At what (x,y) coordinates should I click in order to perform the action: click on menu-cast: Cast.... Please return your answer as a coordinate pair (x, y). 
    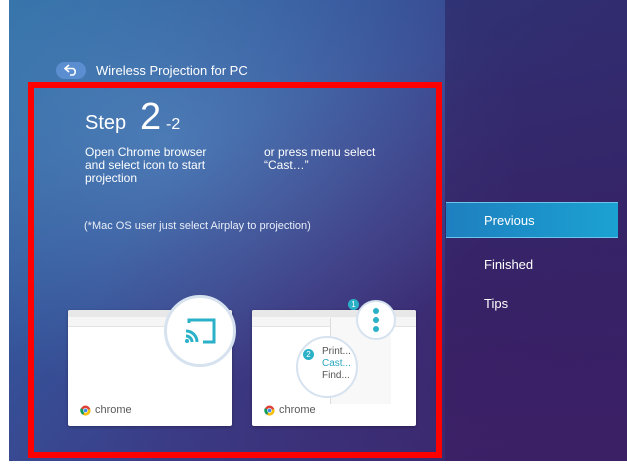
    Looking at the image, I should click on (336, 363).